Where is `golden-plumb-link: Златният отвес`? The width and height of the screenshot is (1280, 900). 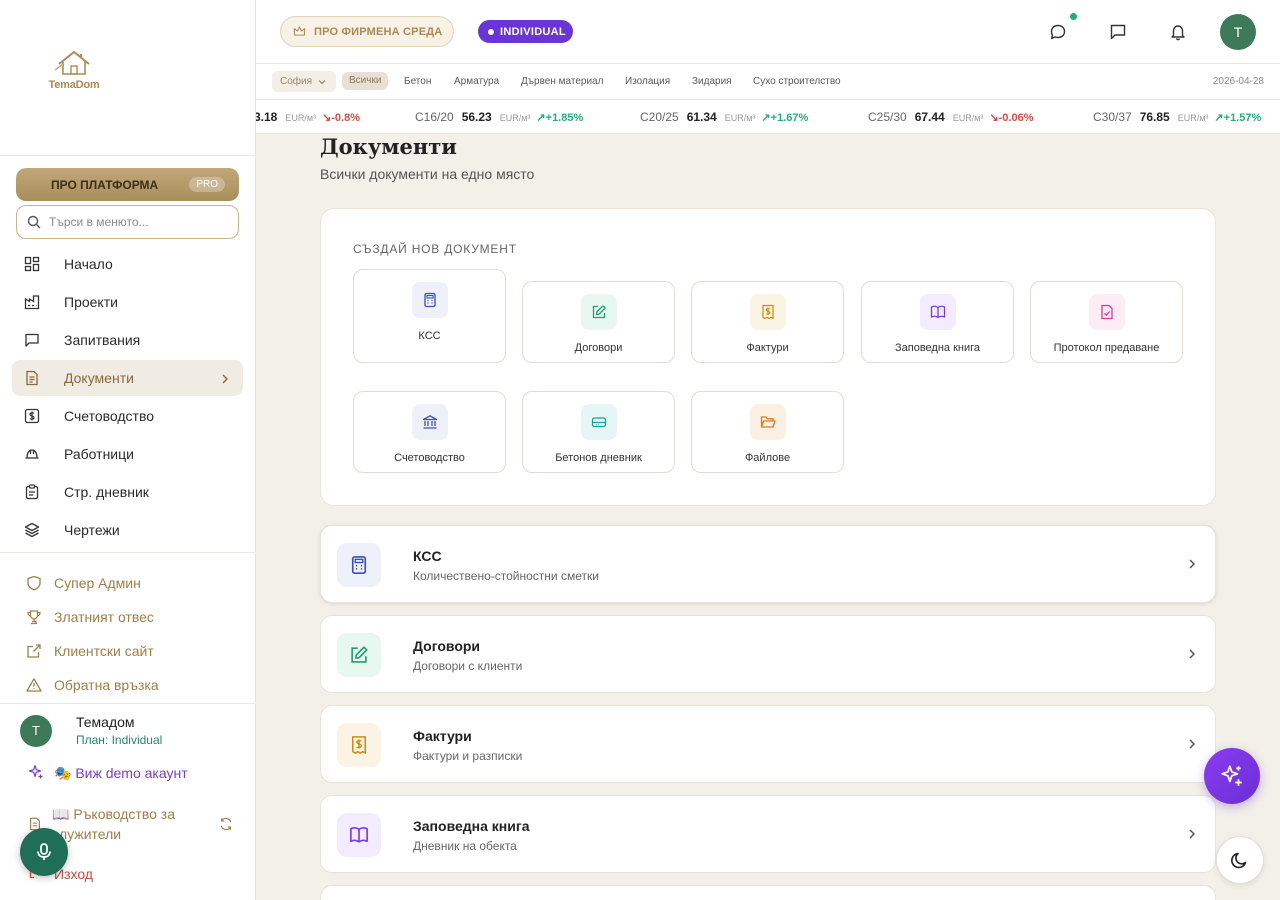 golden-plumb-link: Златният отвес is located at coordinates (92, 617).